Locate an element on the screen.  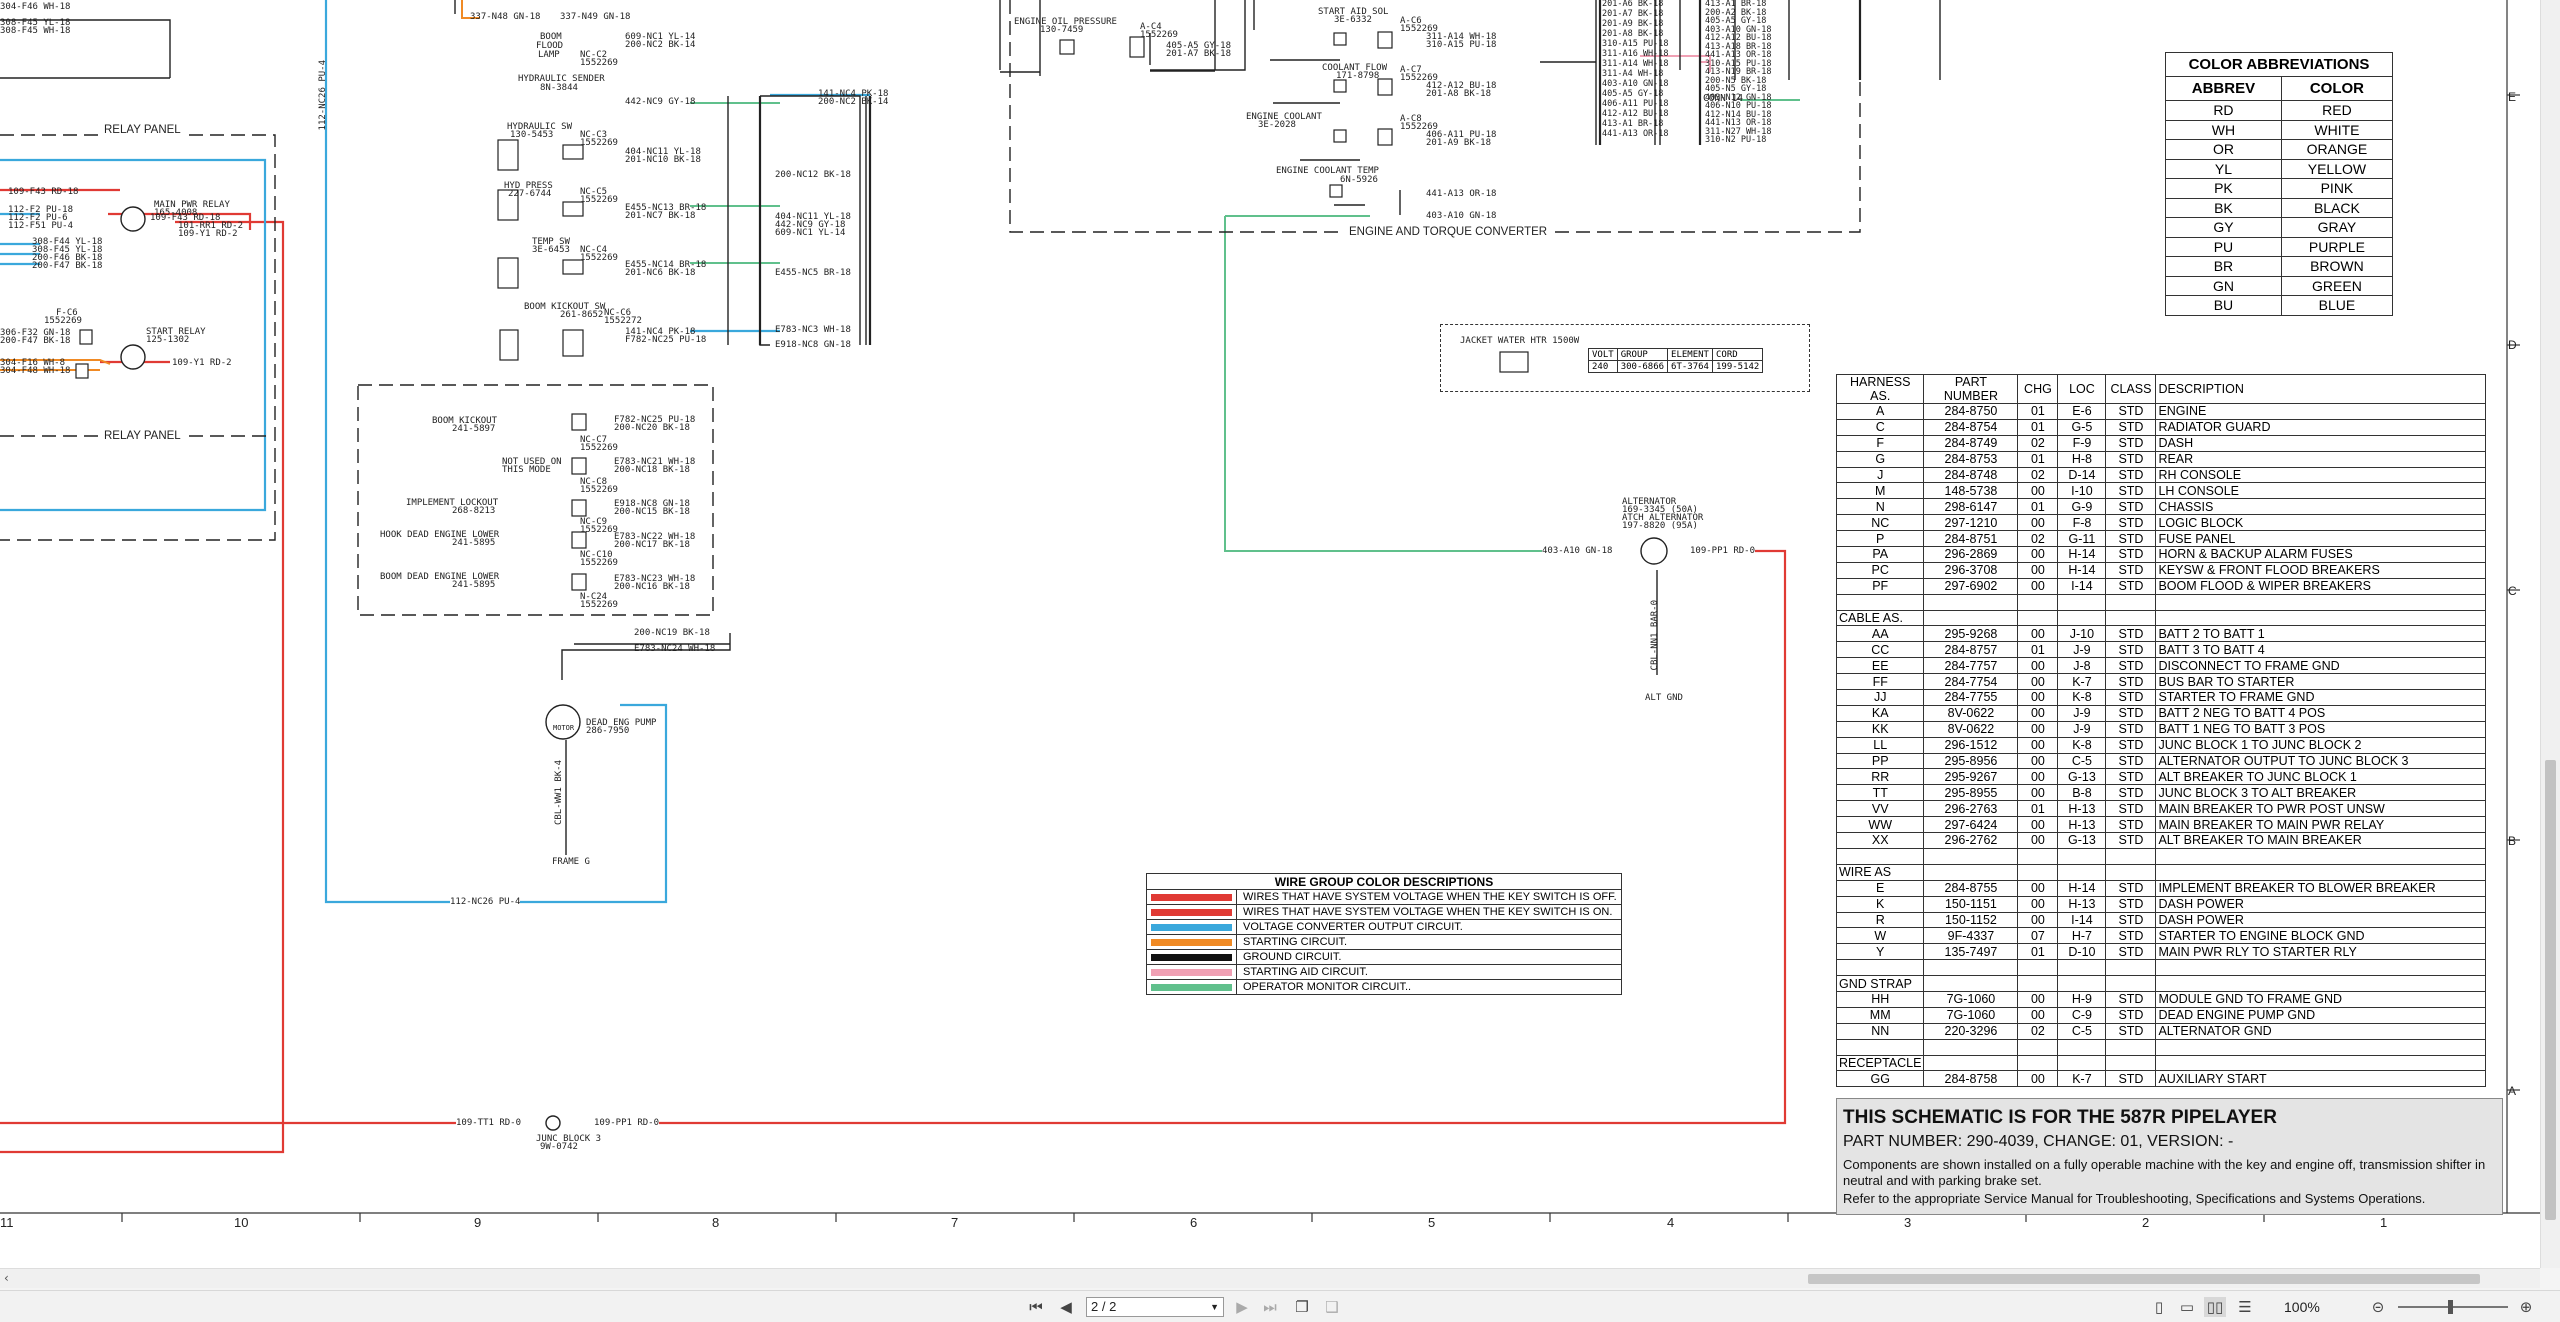
table-row: A 284-8750 01 E-6 STD ENGINE is located at coordinates (2160, 411).